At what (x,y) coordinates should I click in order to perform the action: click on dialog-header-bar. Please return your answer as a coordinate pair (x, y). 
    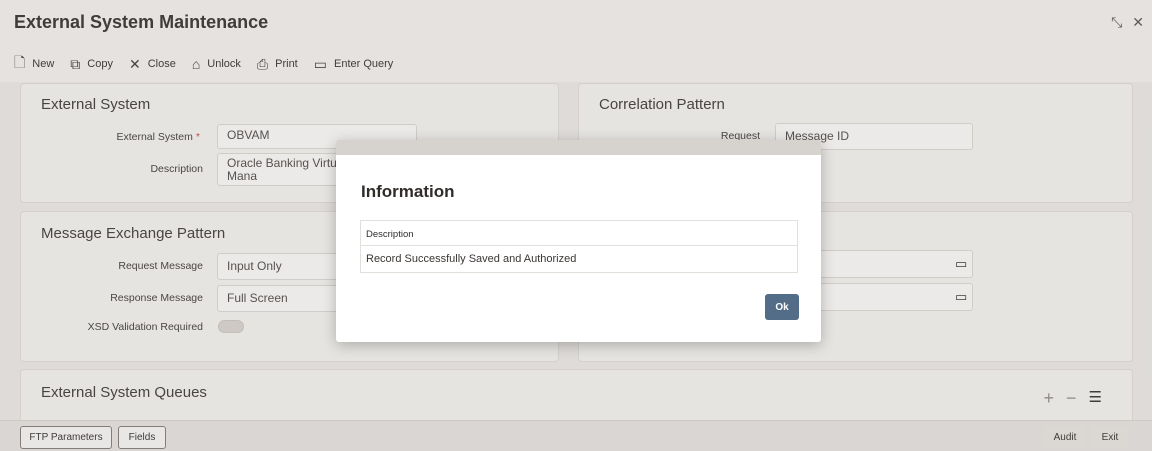
    Looking at the image, I should click on (578, 147).